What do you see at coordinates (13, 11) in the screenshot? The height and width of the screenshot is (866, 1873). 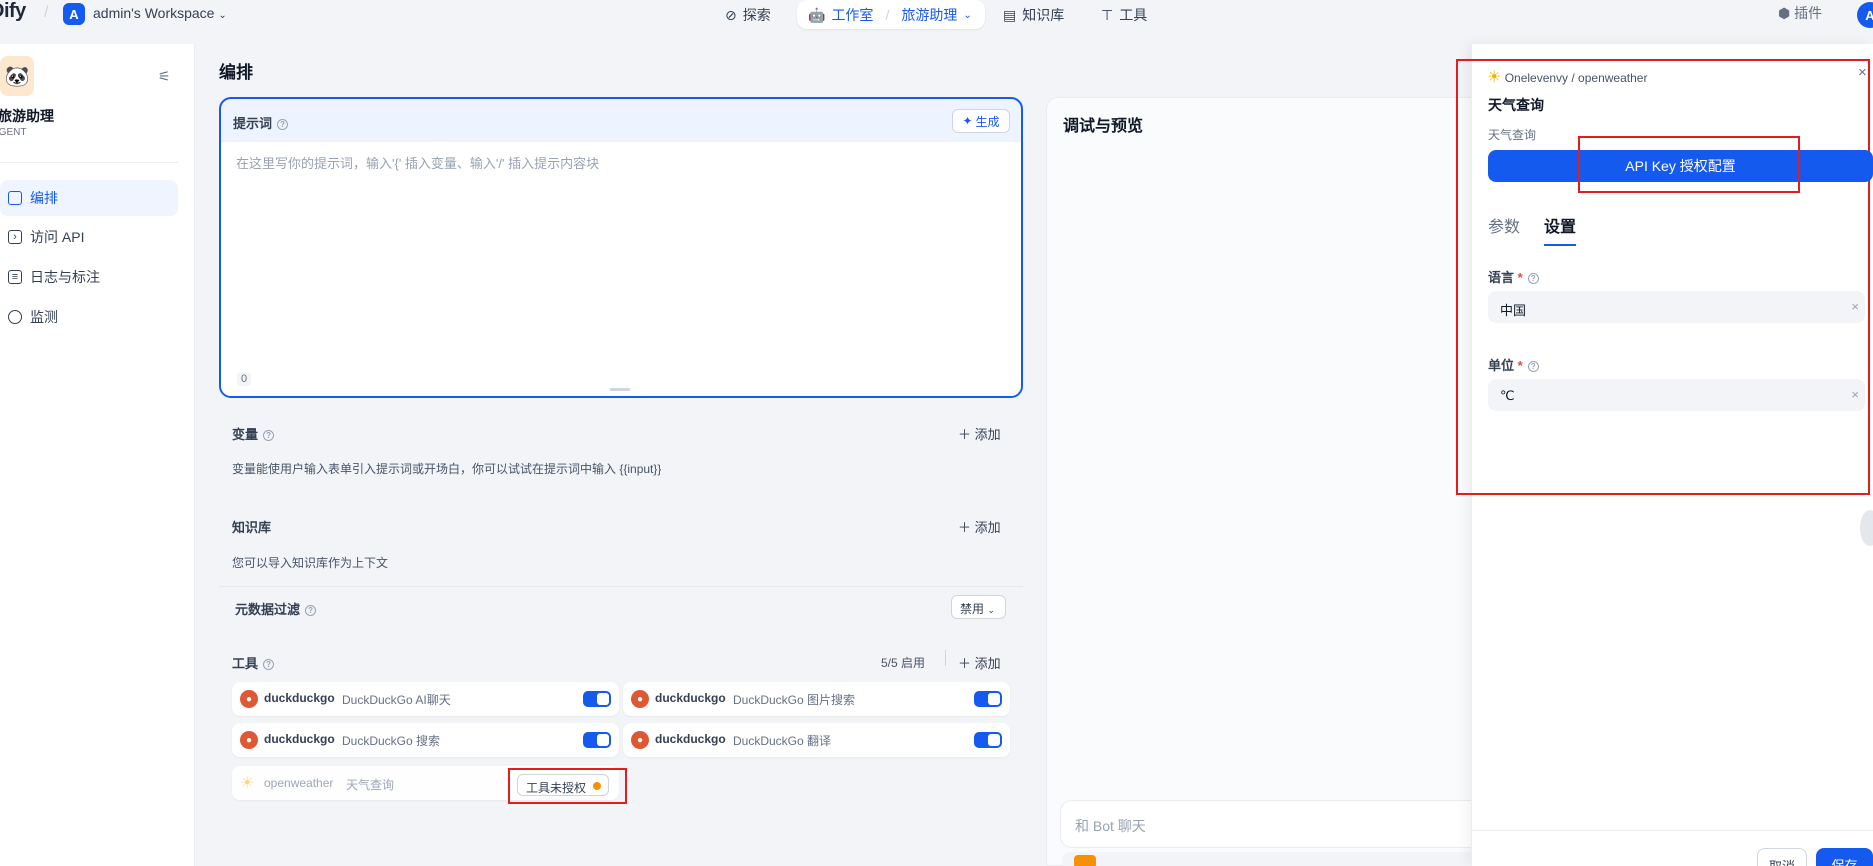 I see `dify-logo: Dify` at bounding box center [13, 11].